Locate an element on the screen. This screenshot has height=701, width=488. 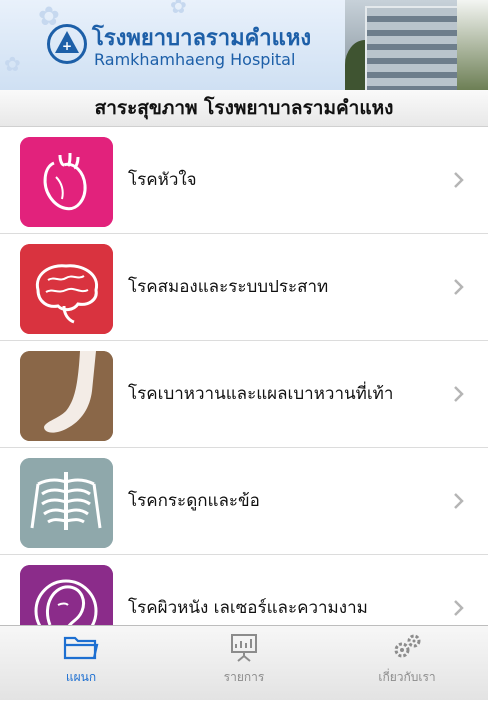
hospital-name-english: Ramkhamhaeng Hospital is located at coordinates (195, 59).